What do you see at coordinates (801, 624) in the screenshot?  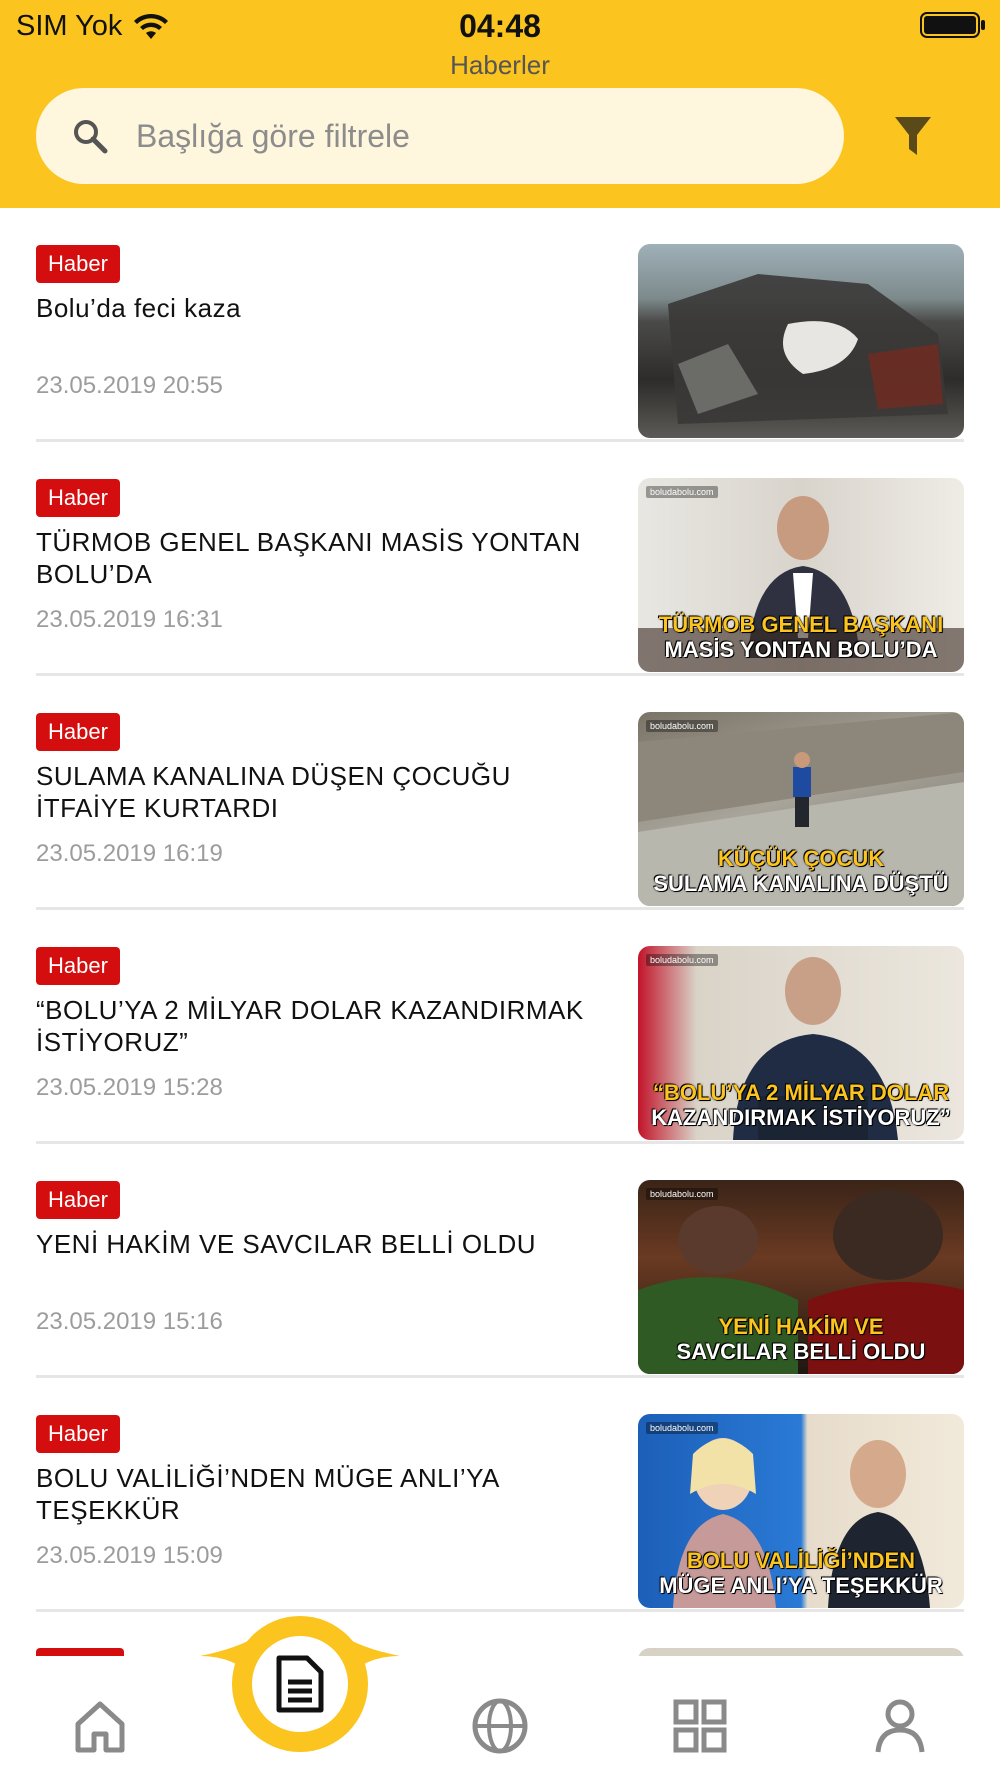 I see `caption-line-top: TÜRMOB GENEL BAŞKANI` at bounding box center [801, 624].